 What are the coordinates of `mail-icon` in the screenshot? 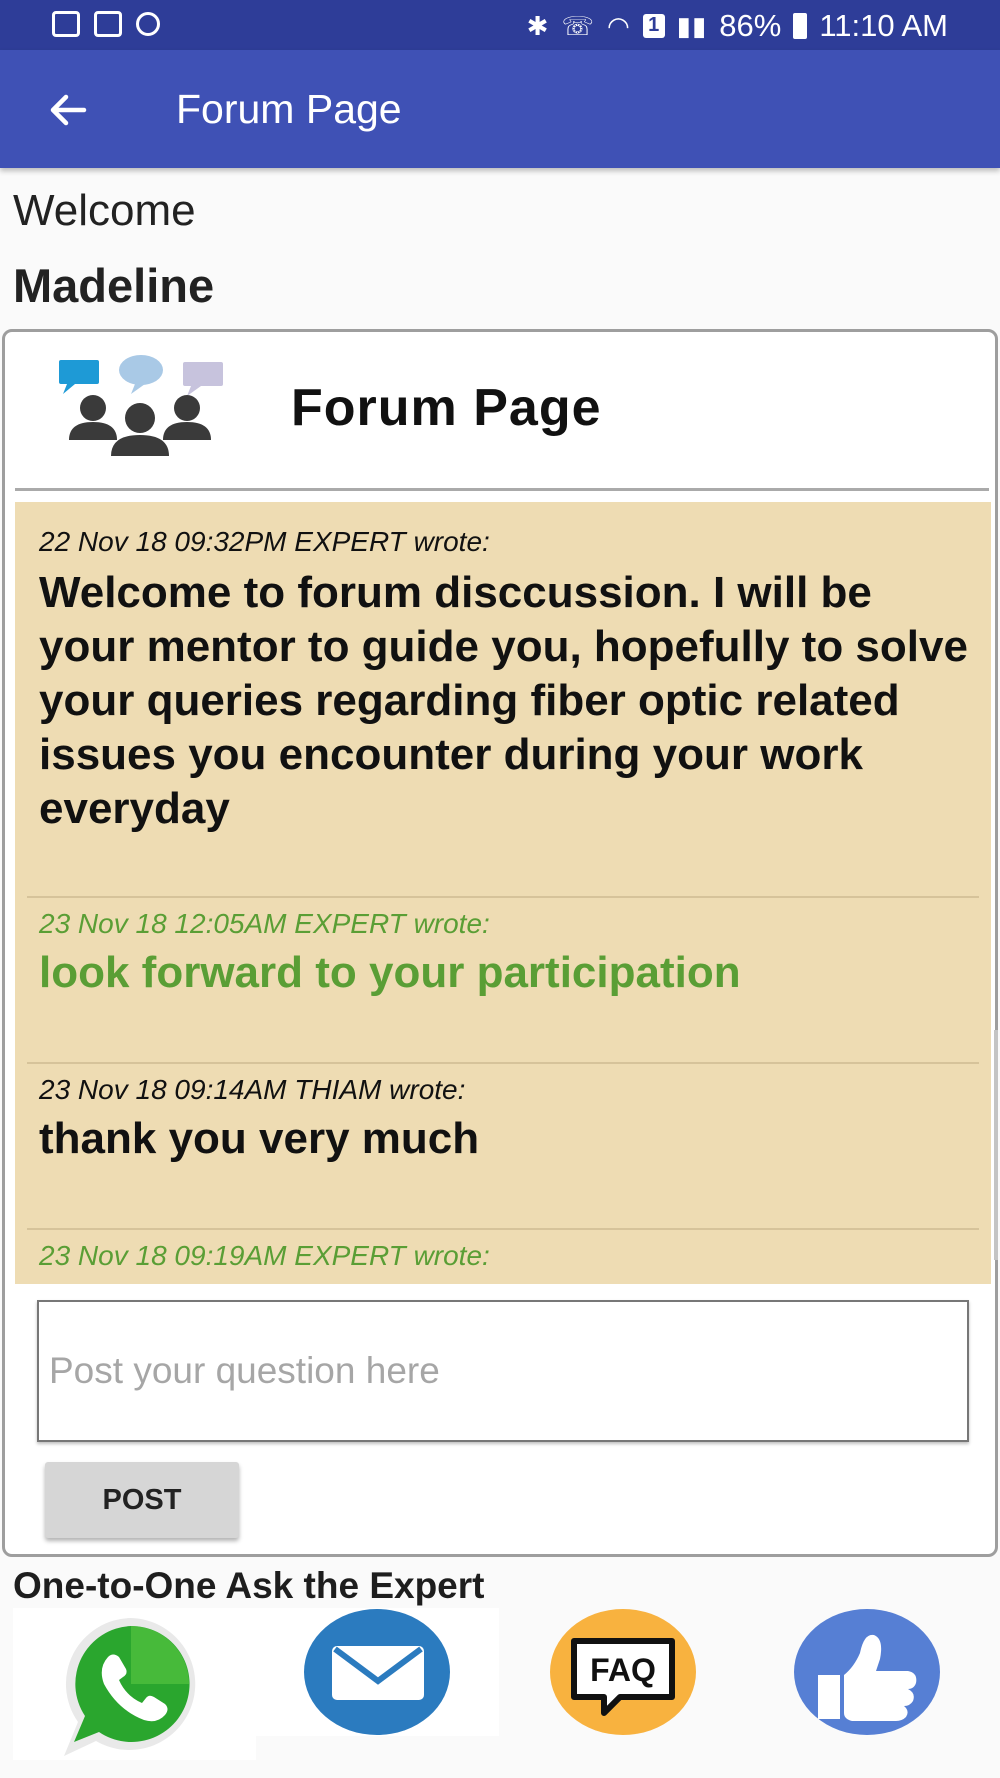 It's located at (377, 1684).